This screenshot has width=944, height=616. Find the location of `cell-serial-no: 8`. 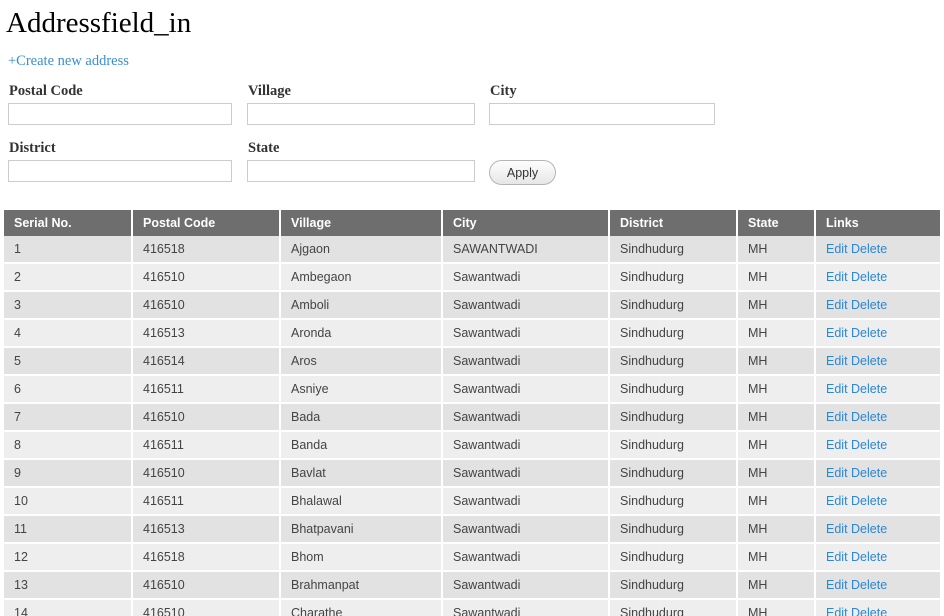

cell-serial-no: 8 is located at coordinates (68, 445).